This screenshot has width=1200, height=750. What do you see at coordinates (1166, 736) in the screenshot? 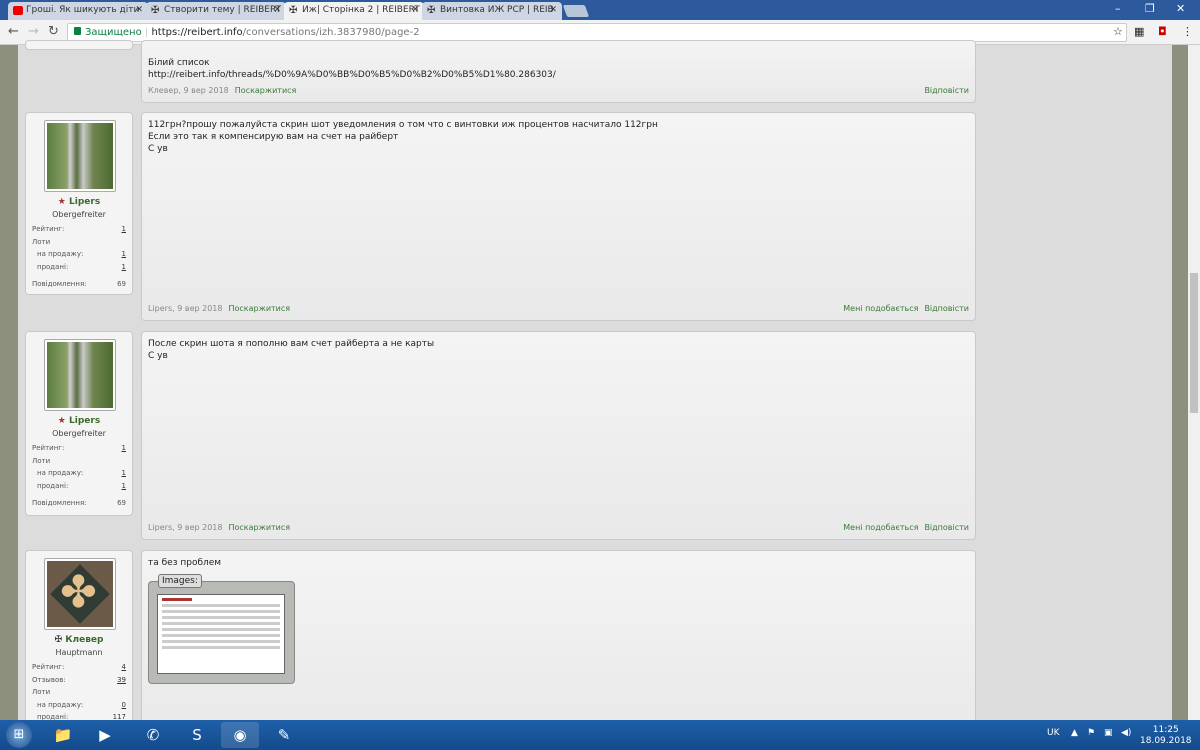
I see `clock: 11:25 18.09.2018` at bounding box center [1166, 736].